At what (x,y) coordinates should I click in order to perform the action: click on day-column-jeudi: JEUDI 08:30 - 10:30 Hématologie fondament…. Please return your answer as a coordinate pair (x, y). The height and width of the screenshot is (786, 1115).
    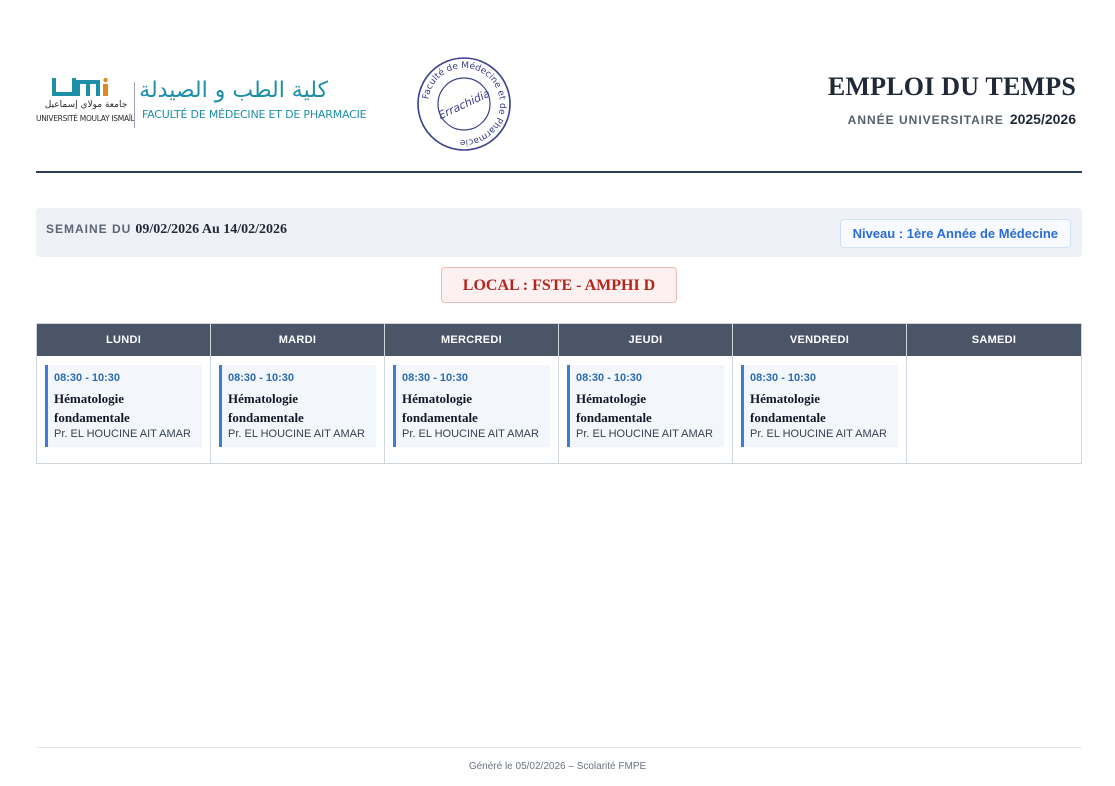
    Looking at the image, I should click on (646, 393).